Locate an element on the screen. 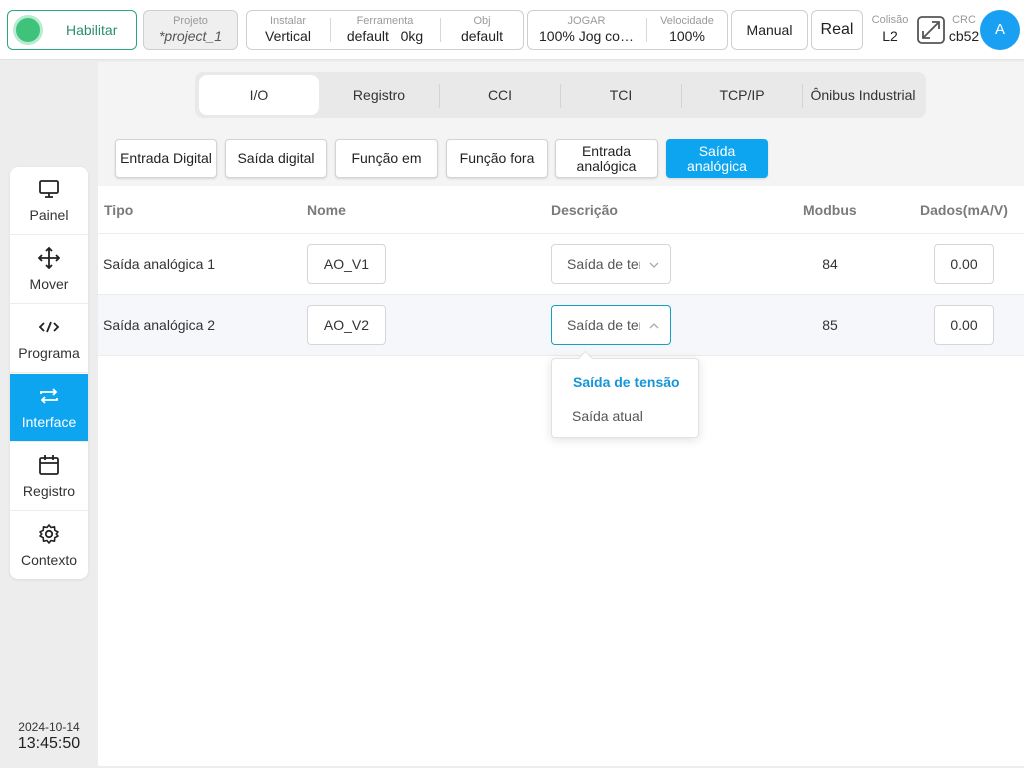  header-description: Descrição is located at coordinates (584, 210).